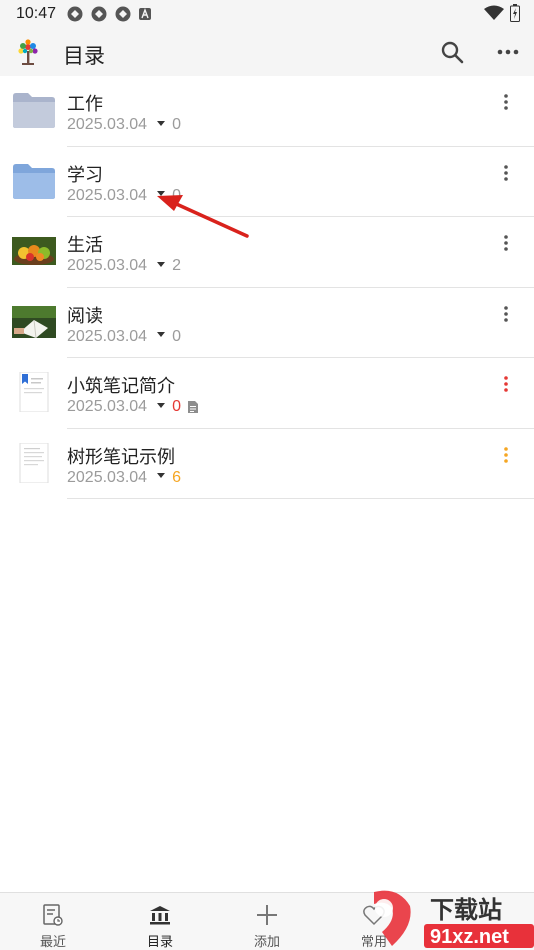 This screenshot has height=950, width=534. What do you see at coordinates (267, 252) in the screenshot?
I see `list-item: 生活 2025.03.04 2` at bounding box center [267, 252].